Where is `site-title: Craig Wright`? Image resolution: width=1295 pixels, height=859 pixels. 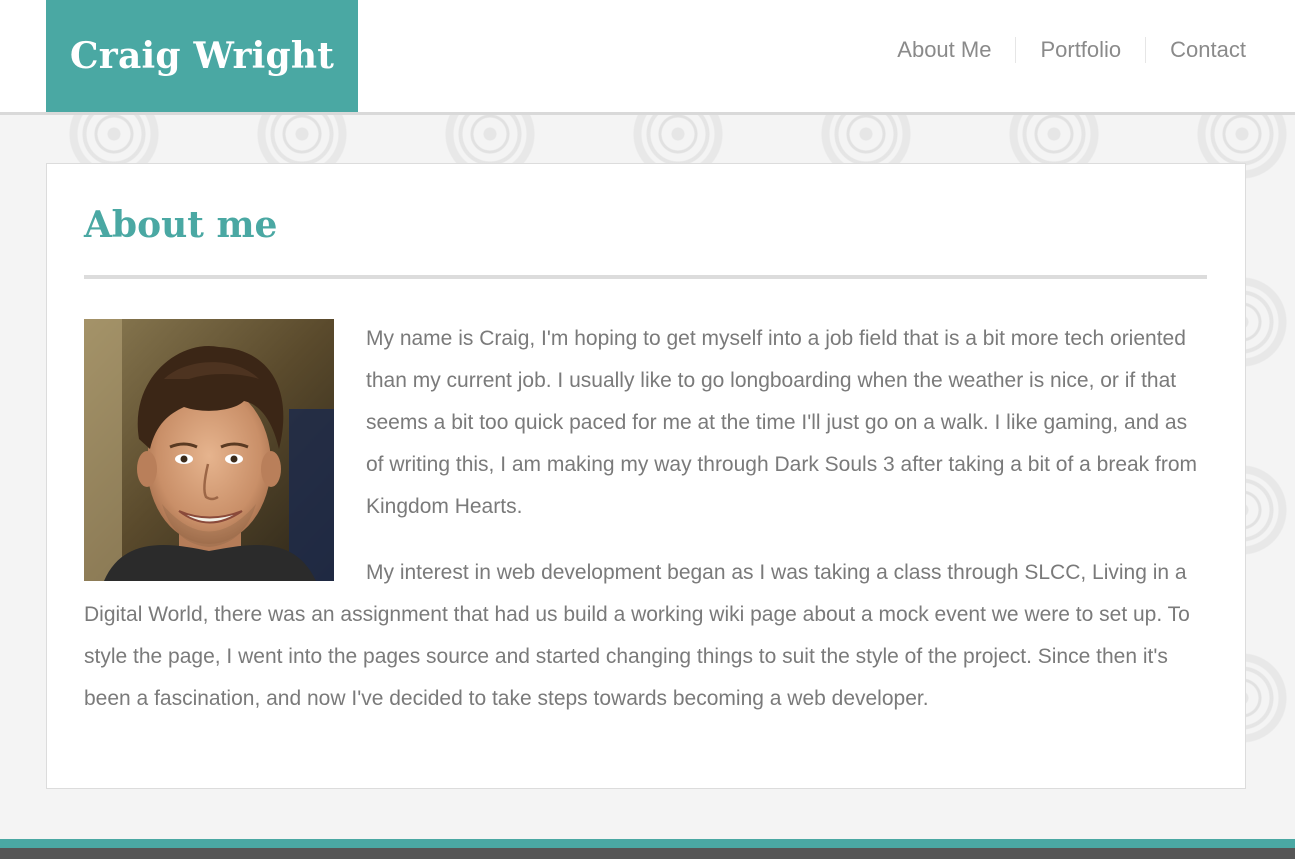 site-title: Craig Wright is located at coordinates (202, 56).